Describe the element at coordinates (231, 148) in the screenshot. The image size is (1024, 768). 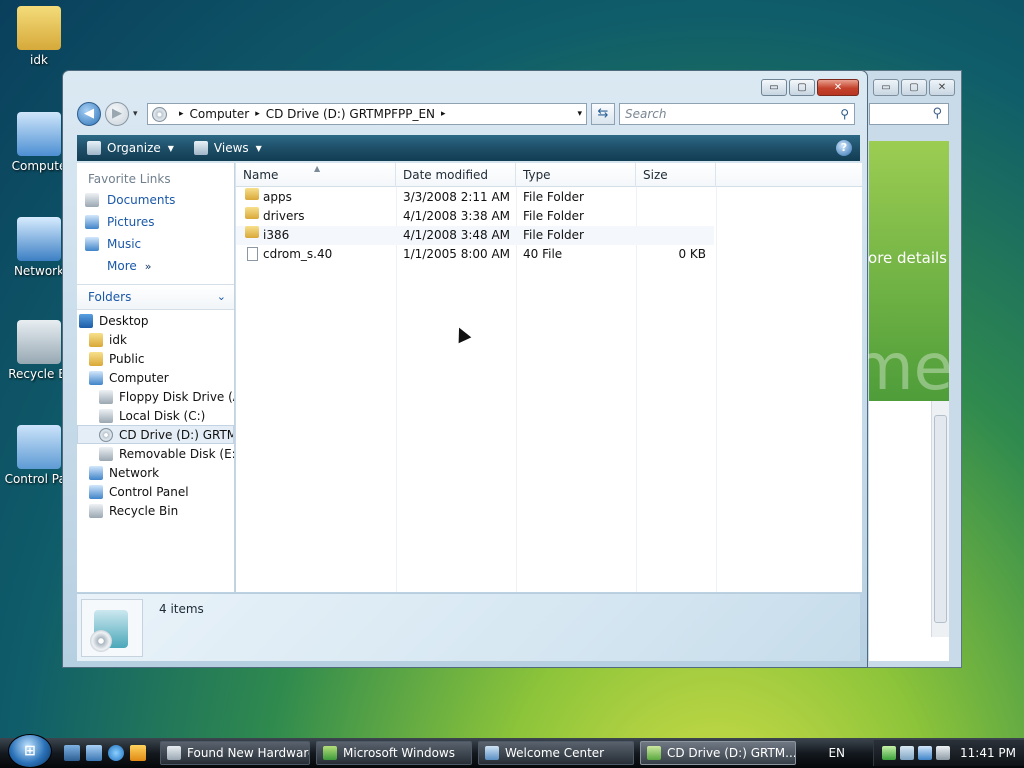
I see `views-label: Views` at that location.